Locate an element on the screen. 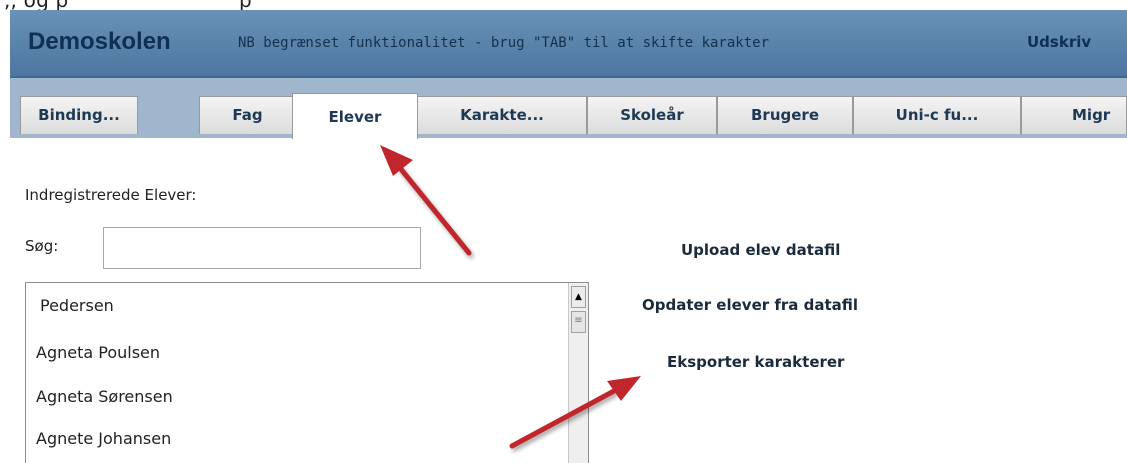 This screenshot has width=1127, height=463. tab-brugere: Brugere is located at coordinates (785, 115).